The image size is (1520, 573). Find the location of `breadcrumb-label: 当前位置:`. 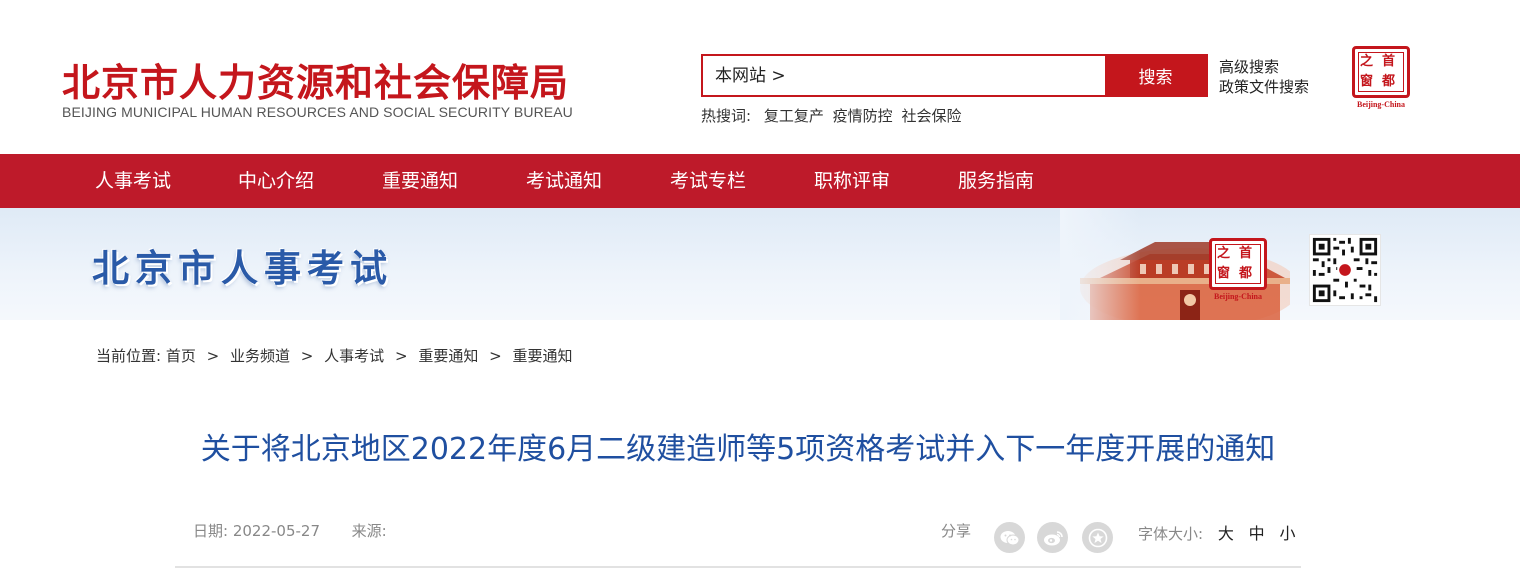

breadcrumb-label: 当前位置: is located at coordinates (129, 356).